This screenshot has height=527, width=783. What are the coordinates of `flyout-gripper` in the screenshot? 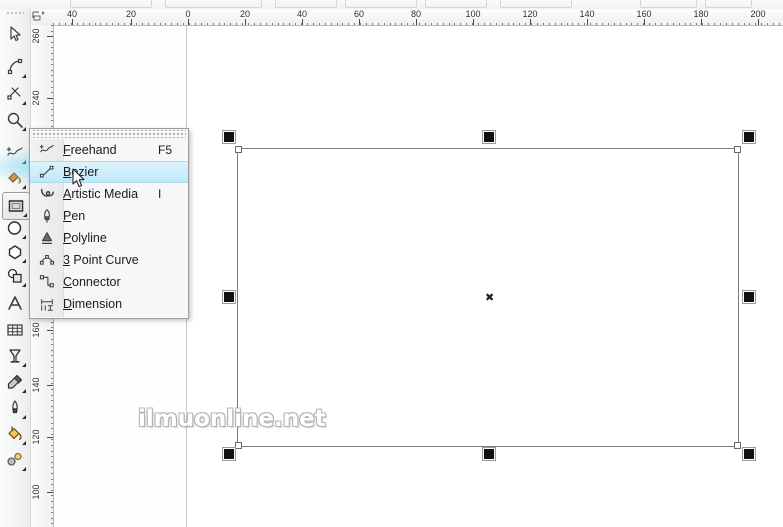 It's located at (109, 134).